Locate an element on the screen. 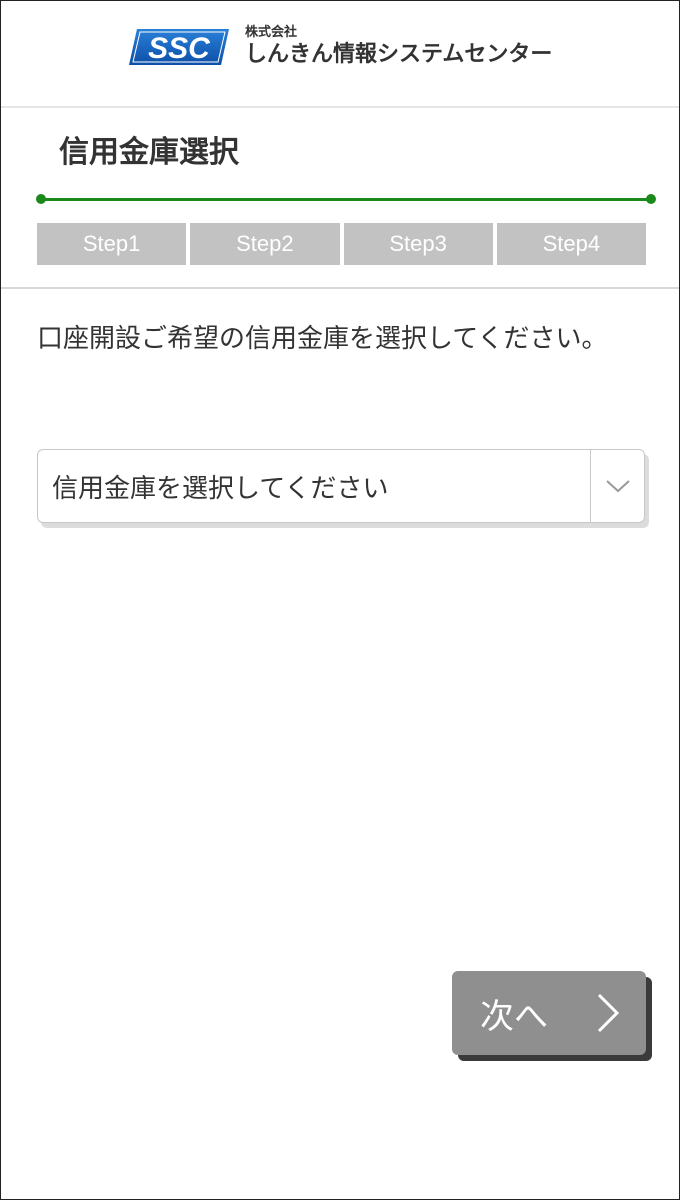 This screenshot has width=680, height=1200. page-title: 信用金庫選択 is located at coordinates (149, 152).